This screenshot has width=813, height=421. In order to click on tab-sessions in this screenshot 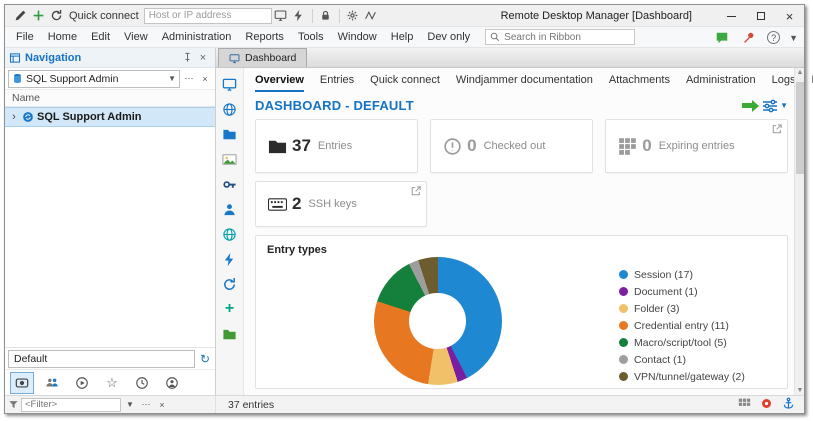, I will do `click(22, 382)`.